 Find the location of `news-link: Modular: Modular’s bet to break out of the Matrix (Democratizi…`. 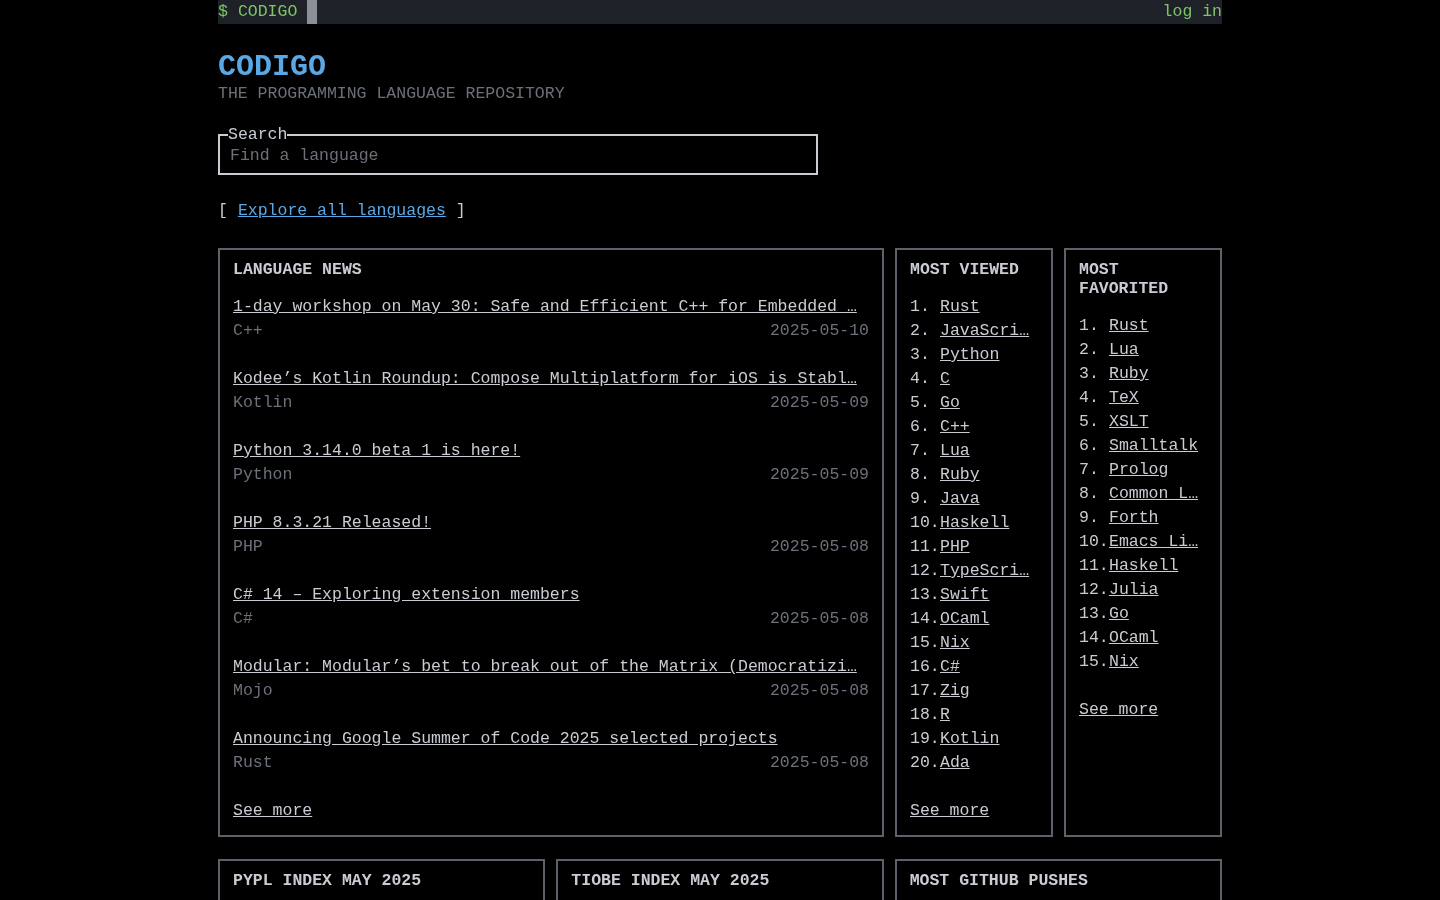

news-link: Modular: Modular’s bet to break out of the Matrix (Democratizi… is located at coordinates (551, 667).